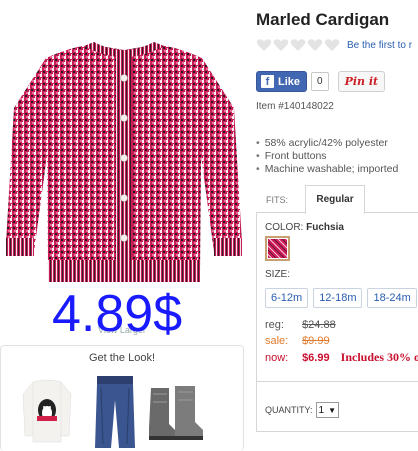  I want to click on quantity-value: 1, so click(321, 410).